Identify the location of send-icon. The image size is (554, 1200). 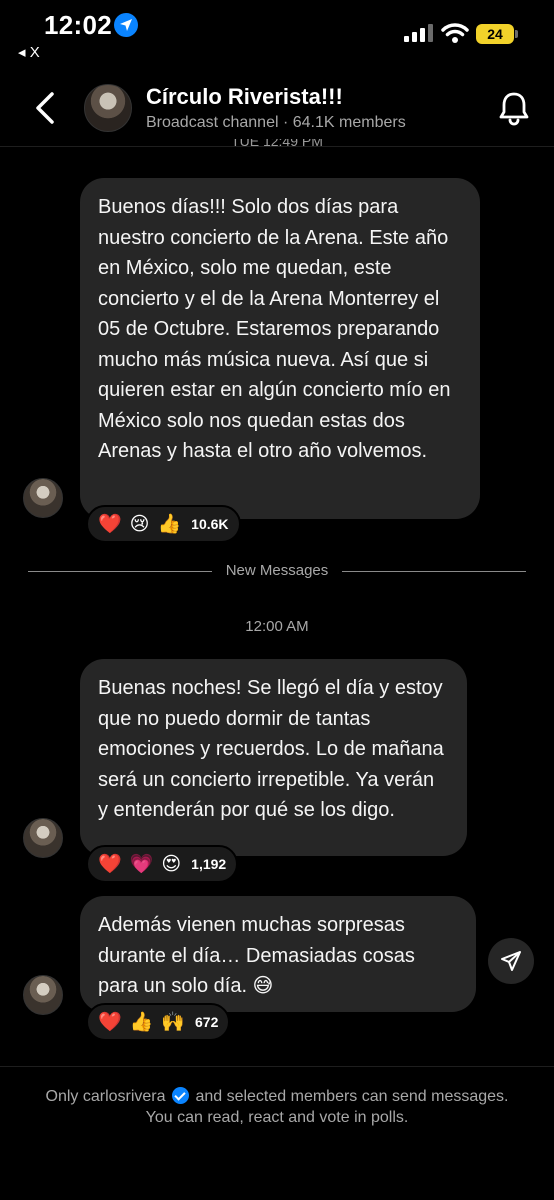
(511, 961).